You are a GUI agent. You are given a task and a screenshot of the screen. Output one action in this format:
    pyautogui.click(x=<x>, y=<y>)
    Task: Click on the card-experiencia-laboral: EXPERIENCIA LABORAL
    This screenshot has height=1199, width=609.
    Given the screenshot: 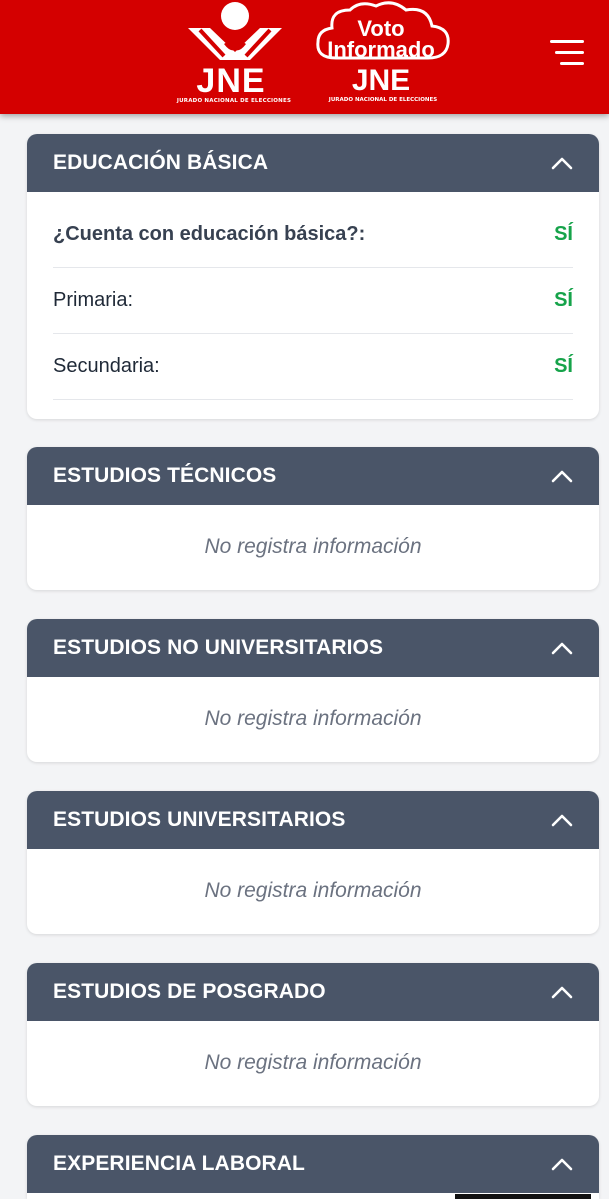 What is the action you would take?
    pyautogui.click(x=313, y=1167)
    